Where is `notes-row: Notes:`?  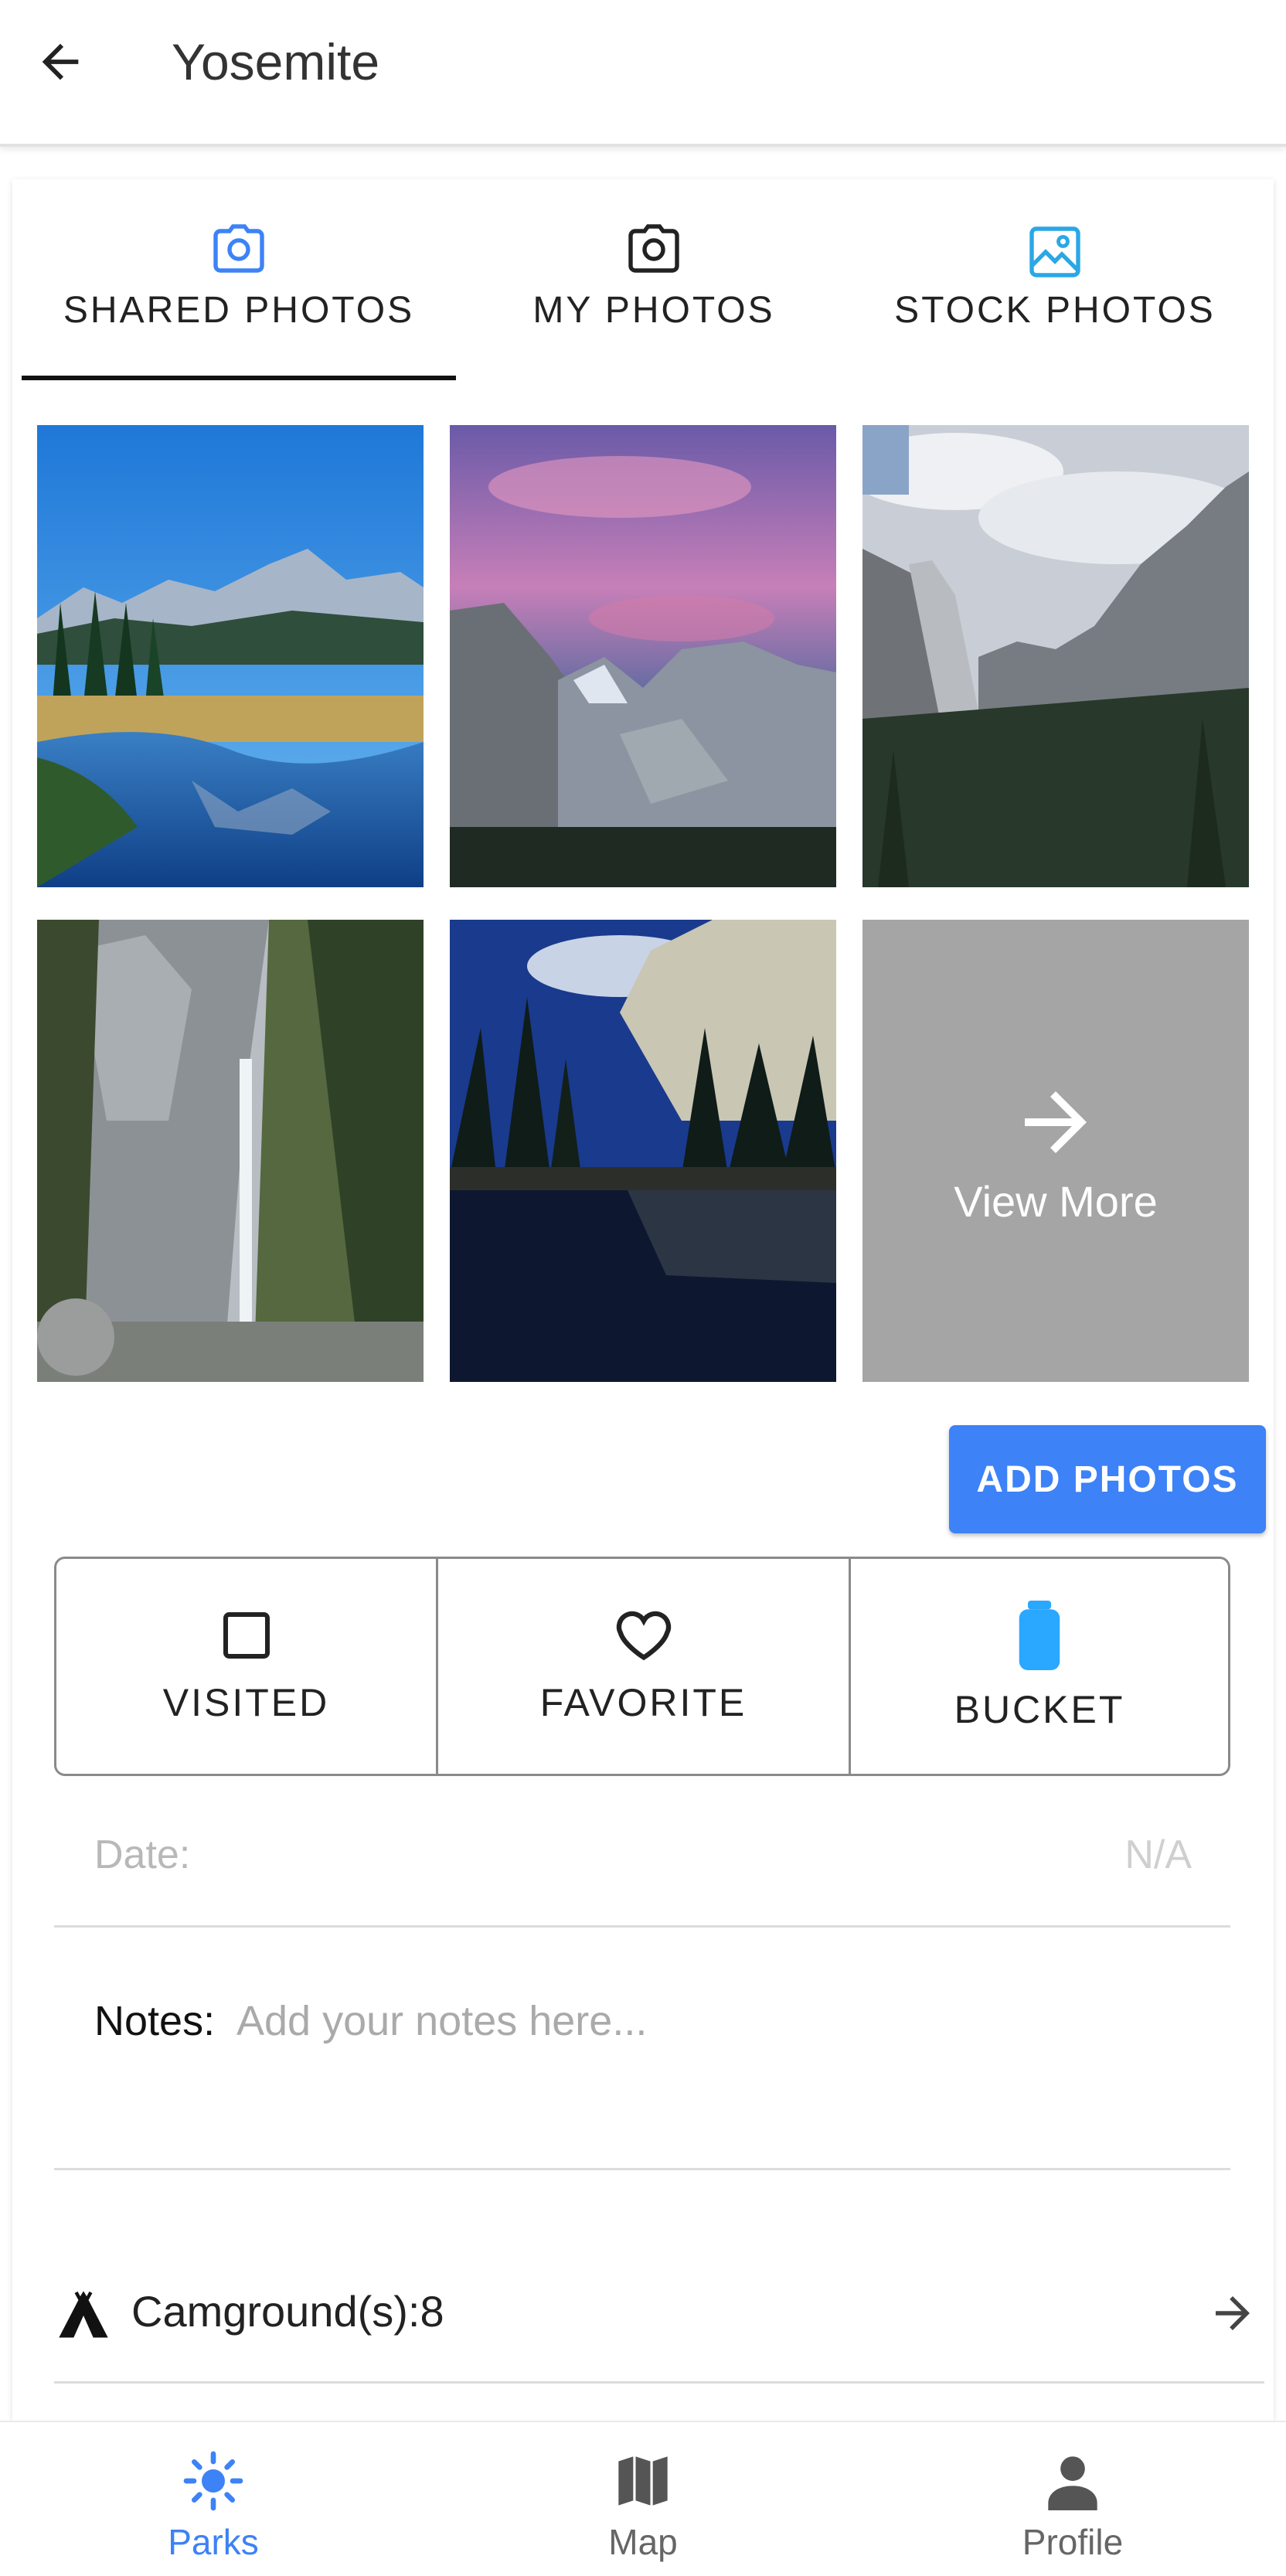 notes-row: Notes: is located at coordinates (642, 2066).